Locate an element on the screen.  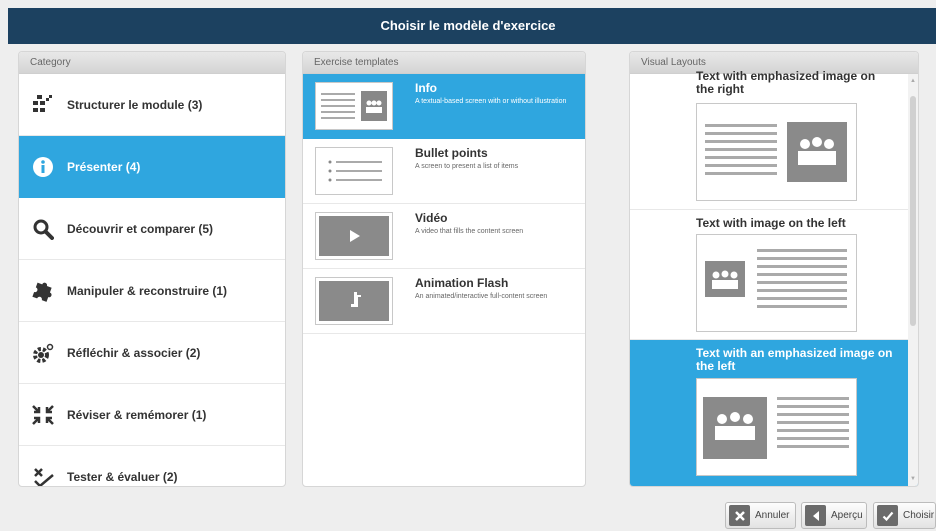
cancel-button: Annuler is located at coordinates (760, 515).